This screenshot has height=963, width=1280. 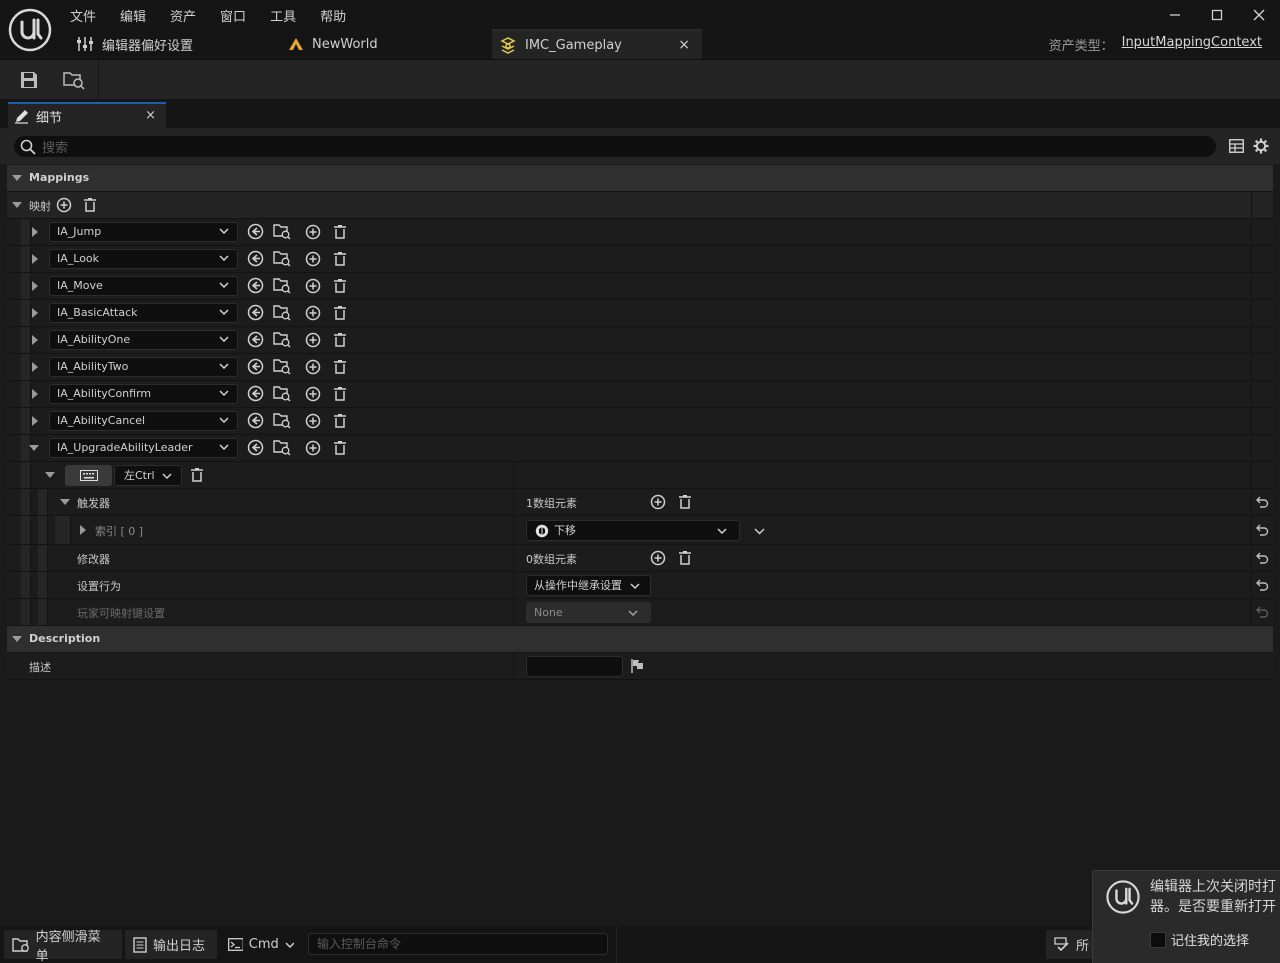 I want to click on cmd-dropdown: Cmd, so click(x=262, y=944).